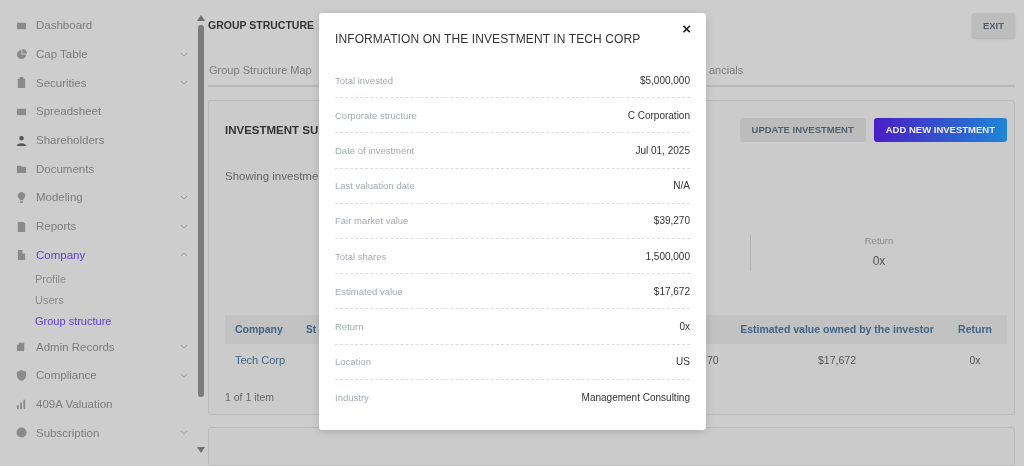  I want to click on sidebar-item: Subscription, so click(98, 432).